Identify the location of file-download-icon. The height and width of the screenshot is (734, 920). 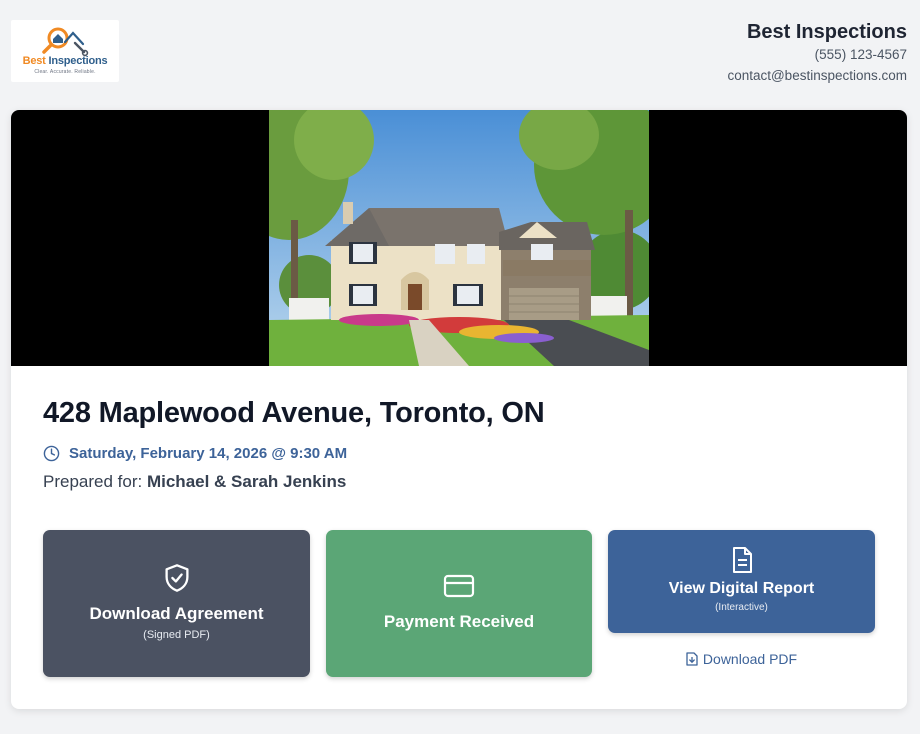
(692, 659).